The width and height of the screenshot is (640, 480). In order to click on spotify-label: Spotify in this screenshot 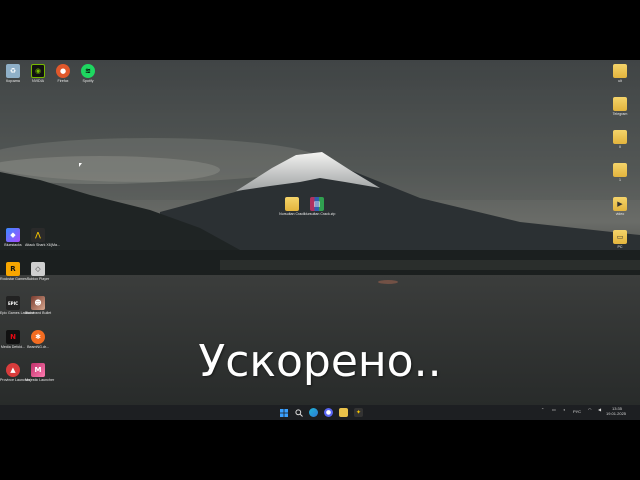, I will do `click(88, 81)`.